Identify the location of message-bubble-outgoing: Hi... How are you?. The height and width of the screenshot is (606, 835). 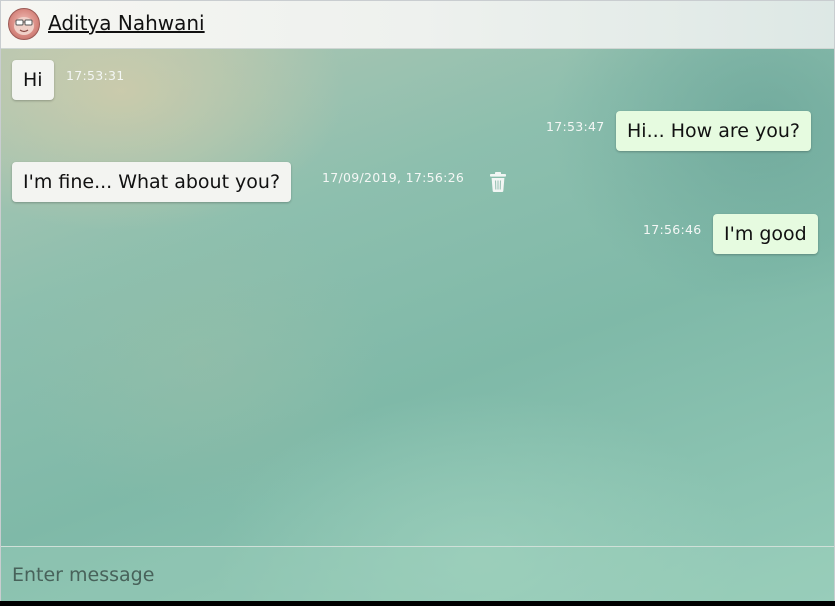
(713, 131).